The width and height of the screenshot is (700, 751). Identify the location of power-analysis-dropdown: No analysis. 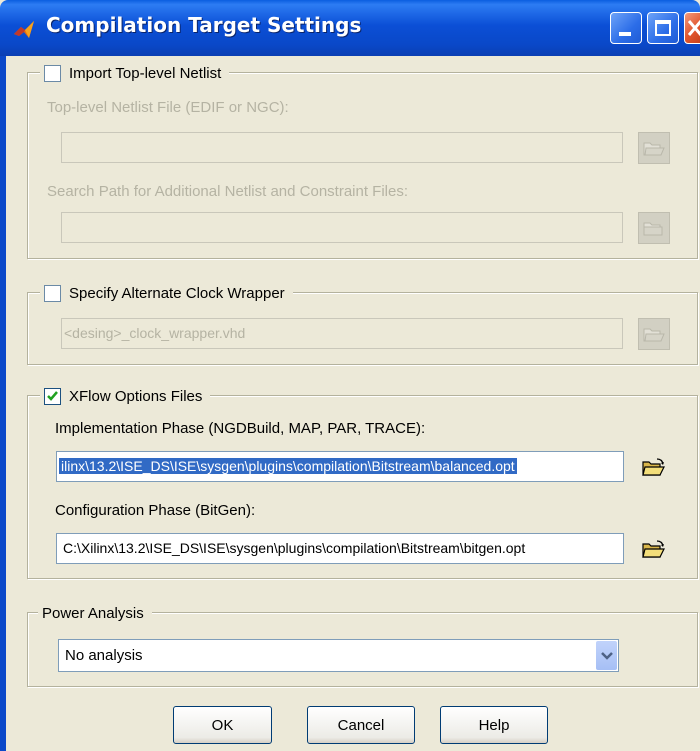
(338, 655).